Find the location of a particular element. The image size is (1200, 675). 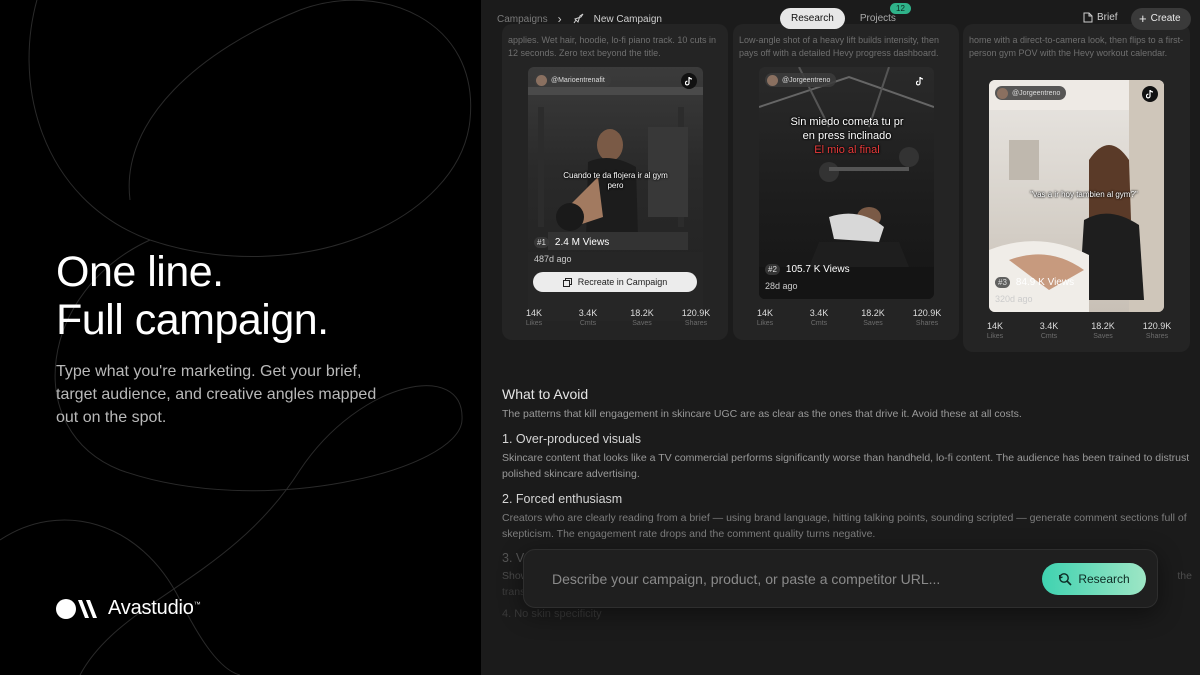

breadcrumb: Campaigns › New Campaign is located at coordinates (579, 19).